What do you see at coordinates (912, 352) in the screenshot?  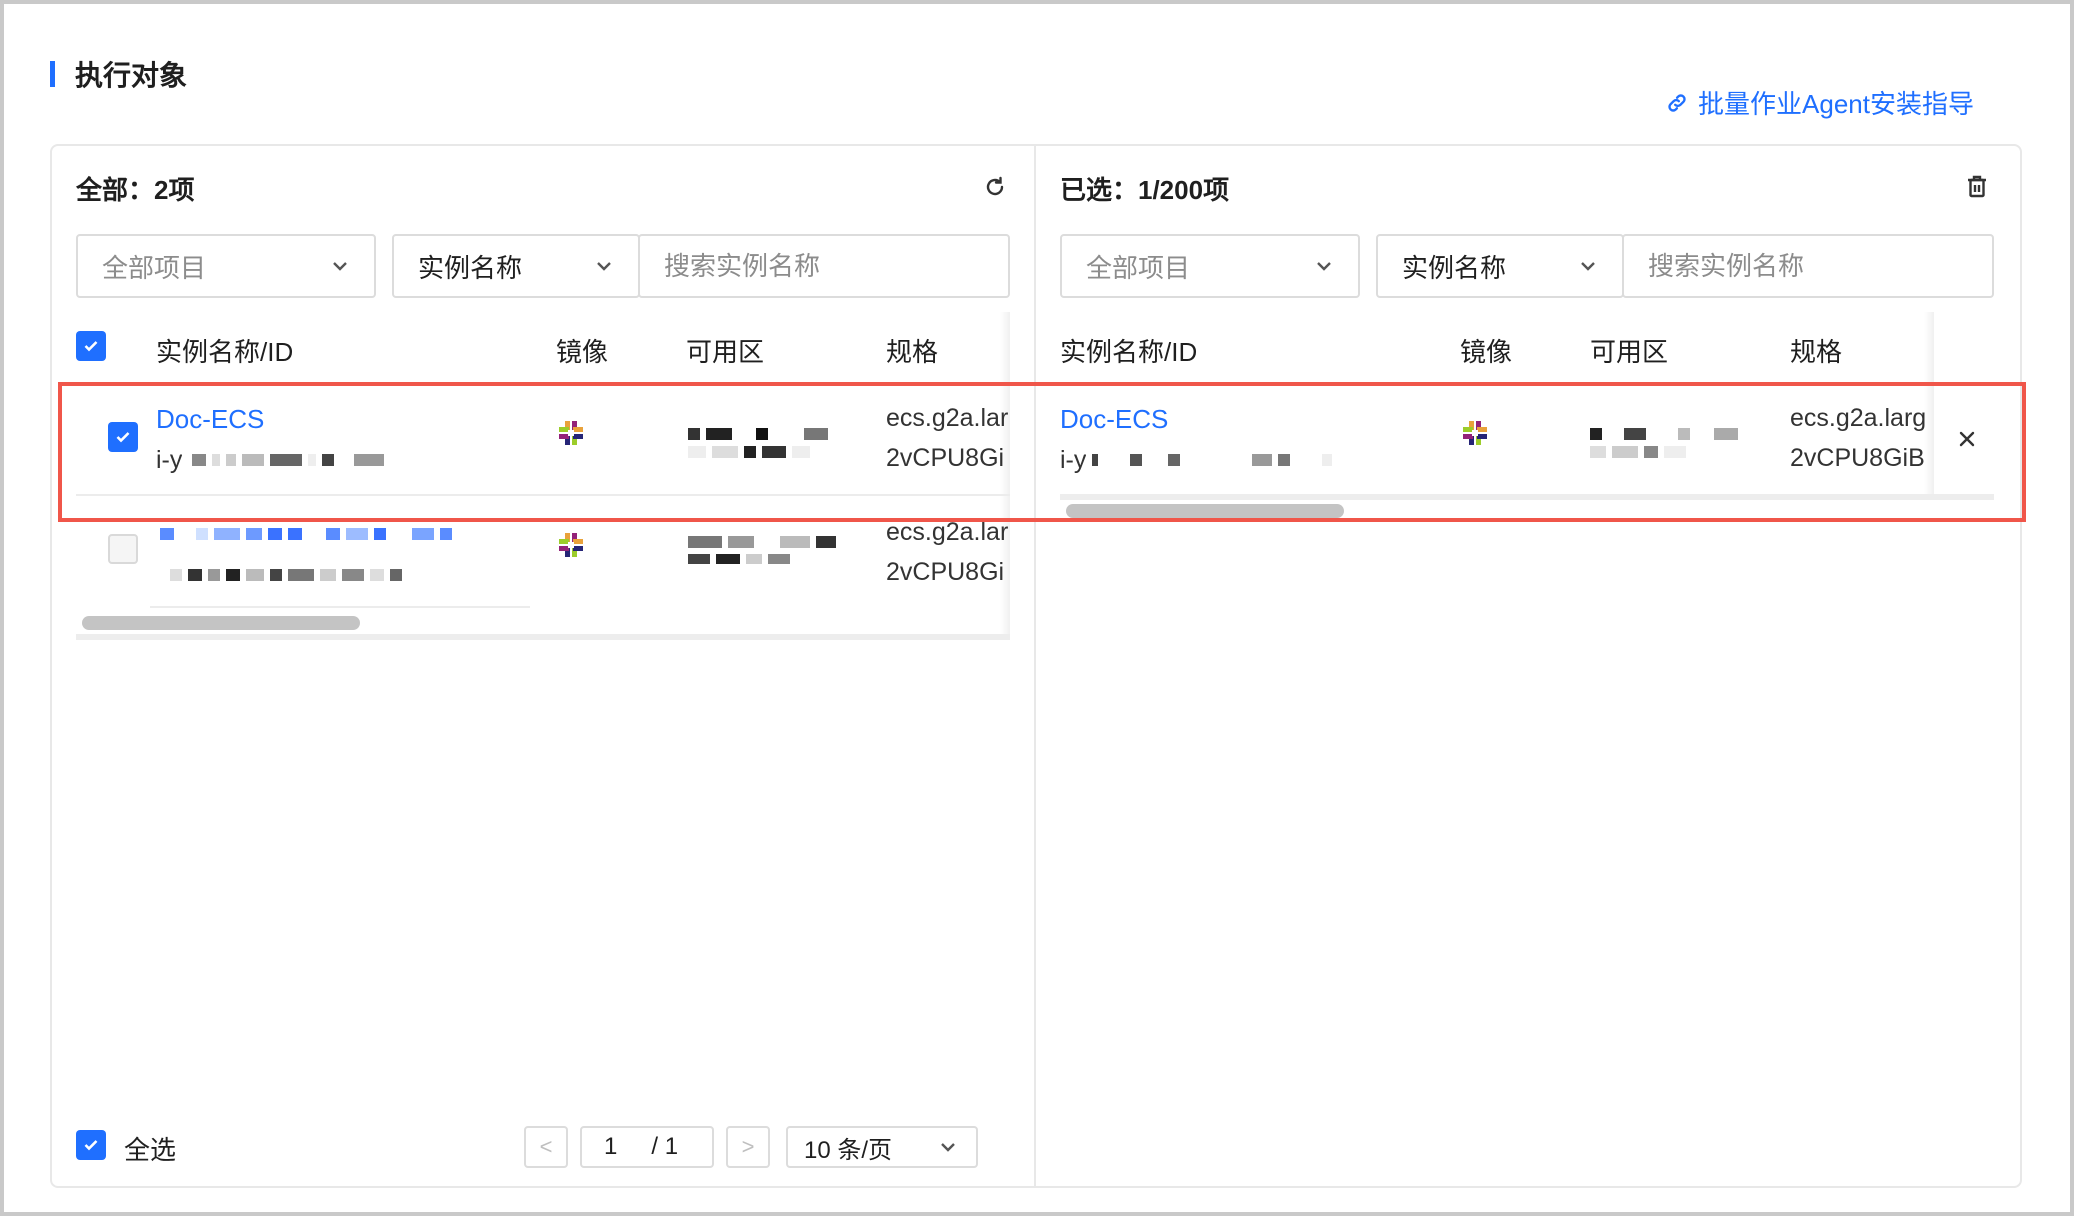 I see `left-col-spec: 规格` at bounding box center [912, 352].